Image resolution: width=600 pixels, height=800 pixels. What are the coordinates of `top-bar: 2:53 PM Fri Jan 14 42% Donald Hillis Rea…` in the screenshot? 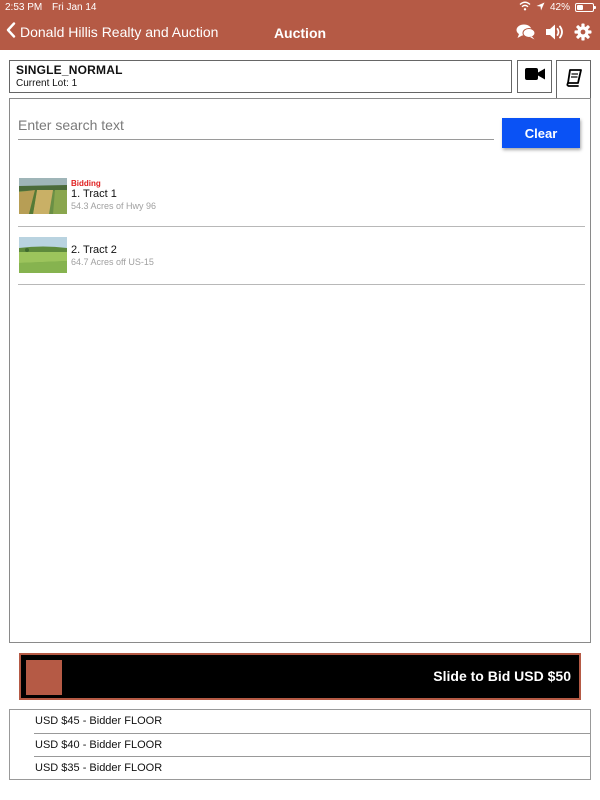 It's located at (300, 25).